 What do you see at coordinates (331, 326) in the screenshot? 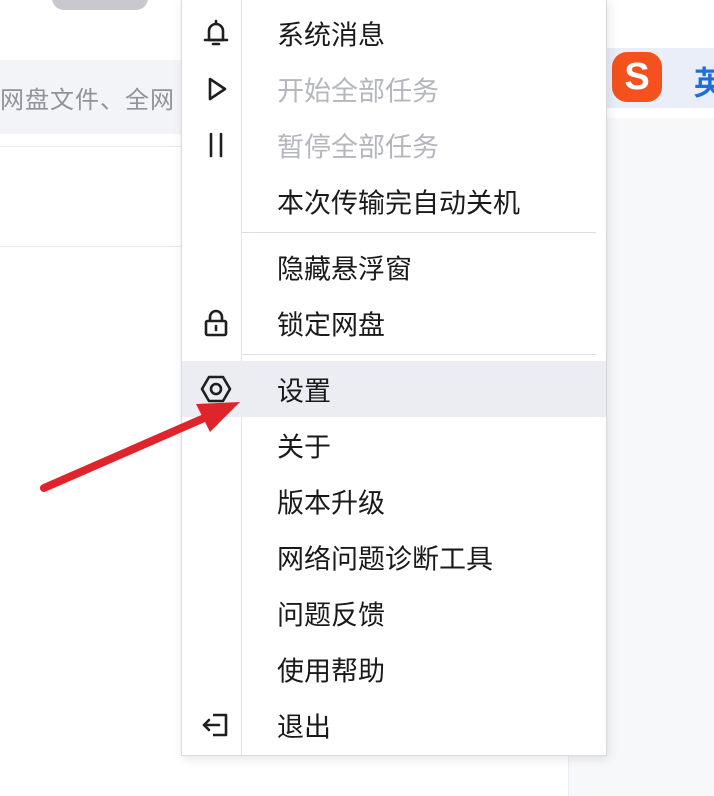
I see `menu-item-label: 锁定网盘` at bounding box center [331, 326].